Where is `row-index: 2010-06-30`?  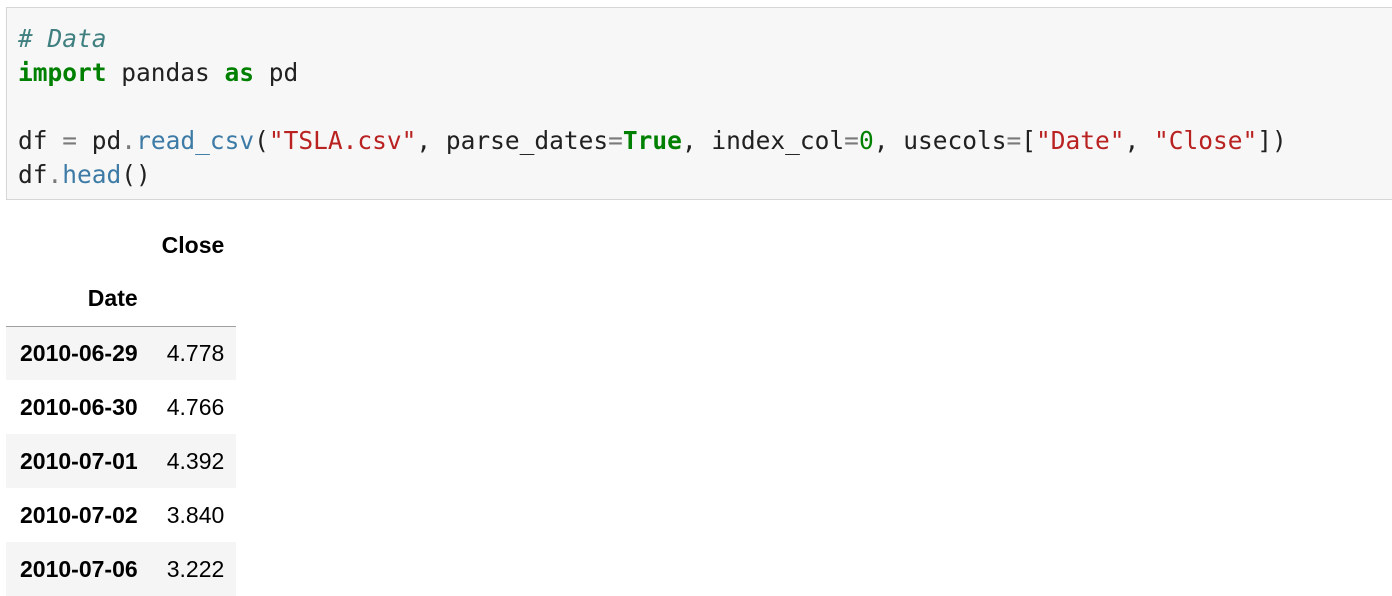
row-index: 2010-06-30 is located at coordinates (79, 406).